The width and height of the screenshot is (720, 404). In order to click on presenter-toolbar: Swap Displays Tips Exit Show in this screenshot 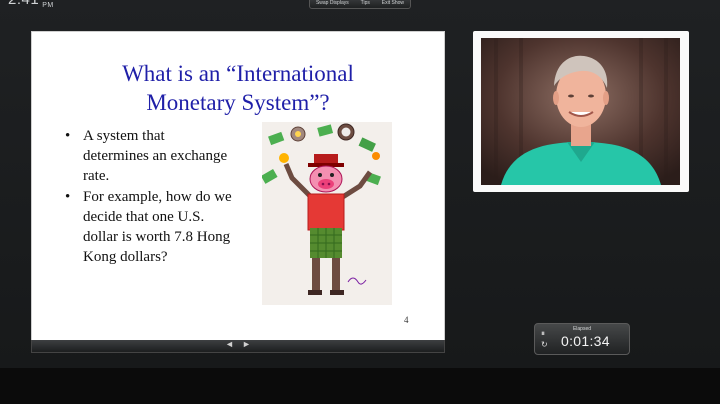, I will do `click(360, 4)`.